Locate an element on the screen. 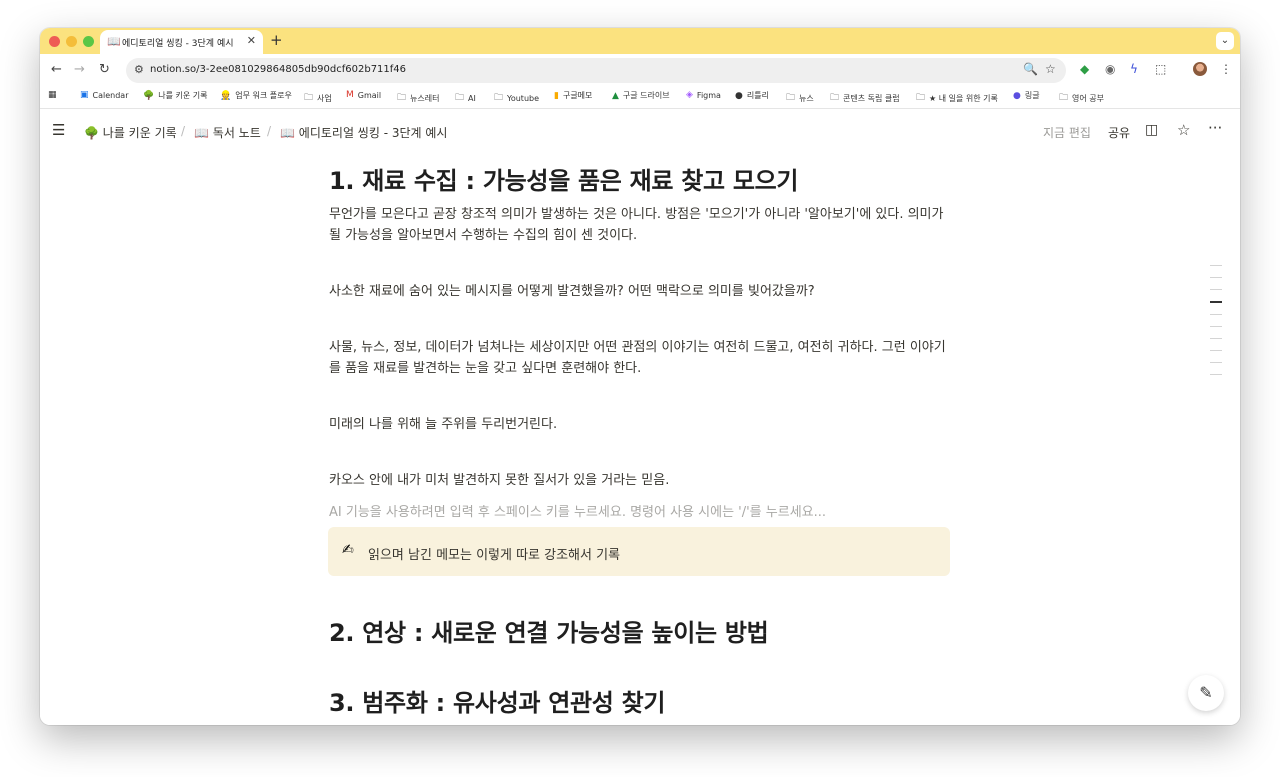  paragraph-block: 미래의 나를 위해 늘 주위를 두리번거린다. is located at coordinates (641, 424).